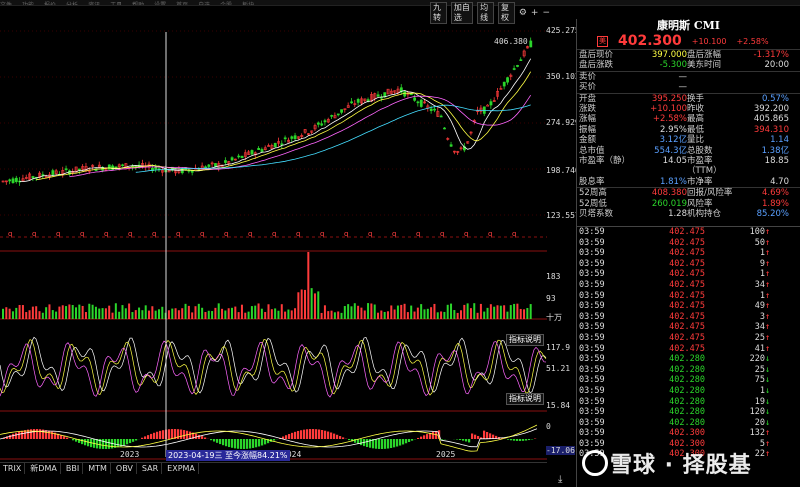 The height and width of the screenshot is (487, 800). What do you see at coordinates (546, 13) in the screenshot?
I see `minus-icon: −` at bounding box center [546, 13].